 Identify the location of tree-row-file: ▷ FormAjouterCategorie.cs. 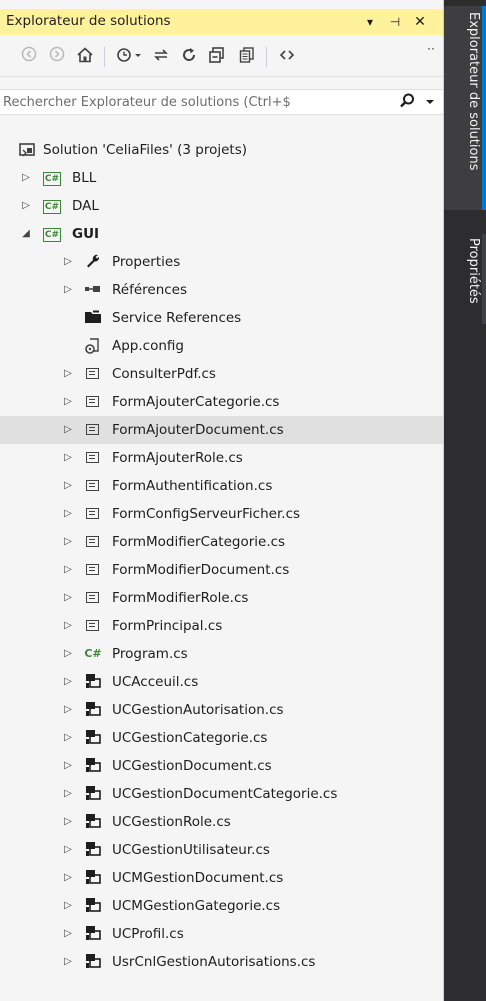
(221, 402).